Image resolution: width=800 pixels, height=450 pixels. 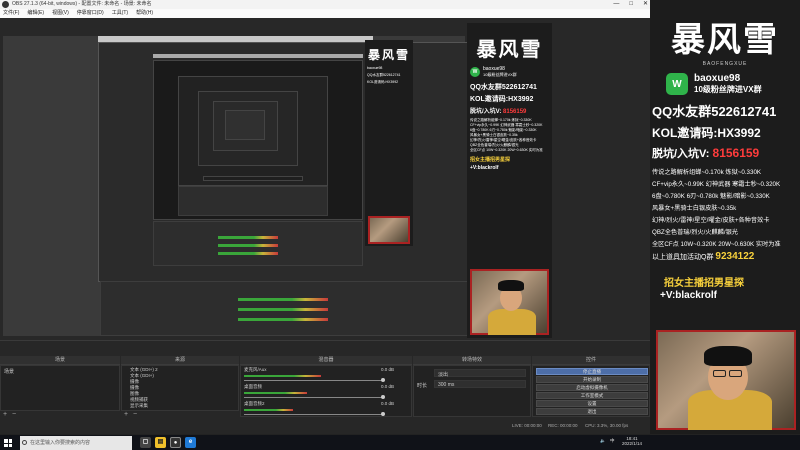 What do you see at coordinates (400, 442) in the screenshot?
I see `windows-taskbar: 在这里输入你要搜索的内容 ▢ ▤ ● e 🔈 中 18:41 2022/1/14` at bounding box center [400, 442].